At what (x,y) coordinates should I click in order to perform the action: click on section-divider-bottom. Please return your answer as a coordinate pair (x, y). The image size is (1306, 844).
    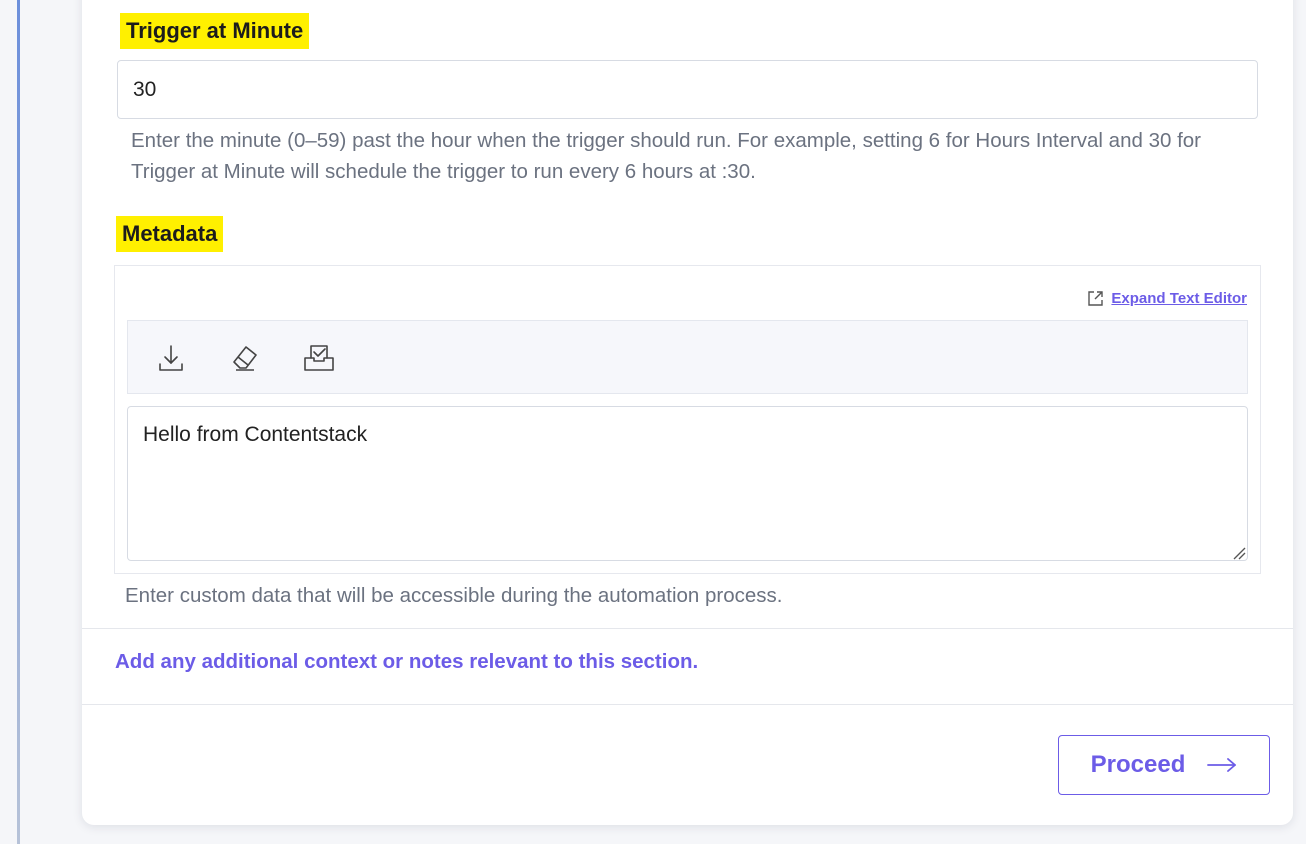
    Looking at the image, I should click on (687, 704).